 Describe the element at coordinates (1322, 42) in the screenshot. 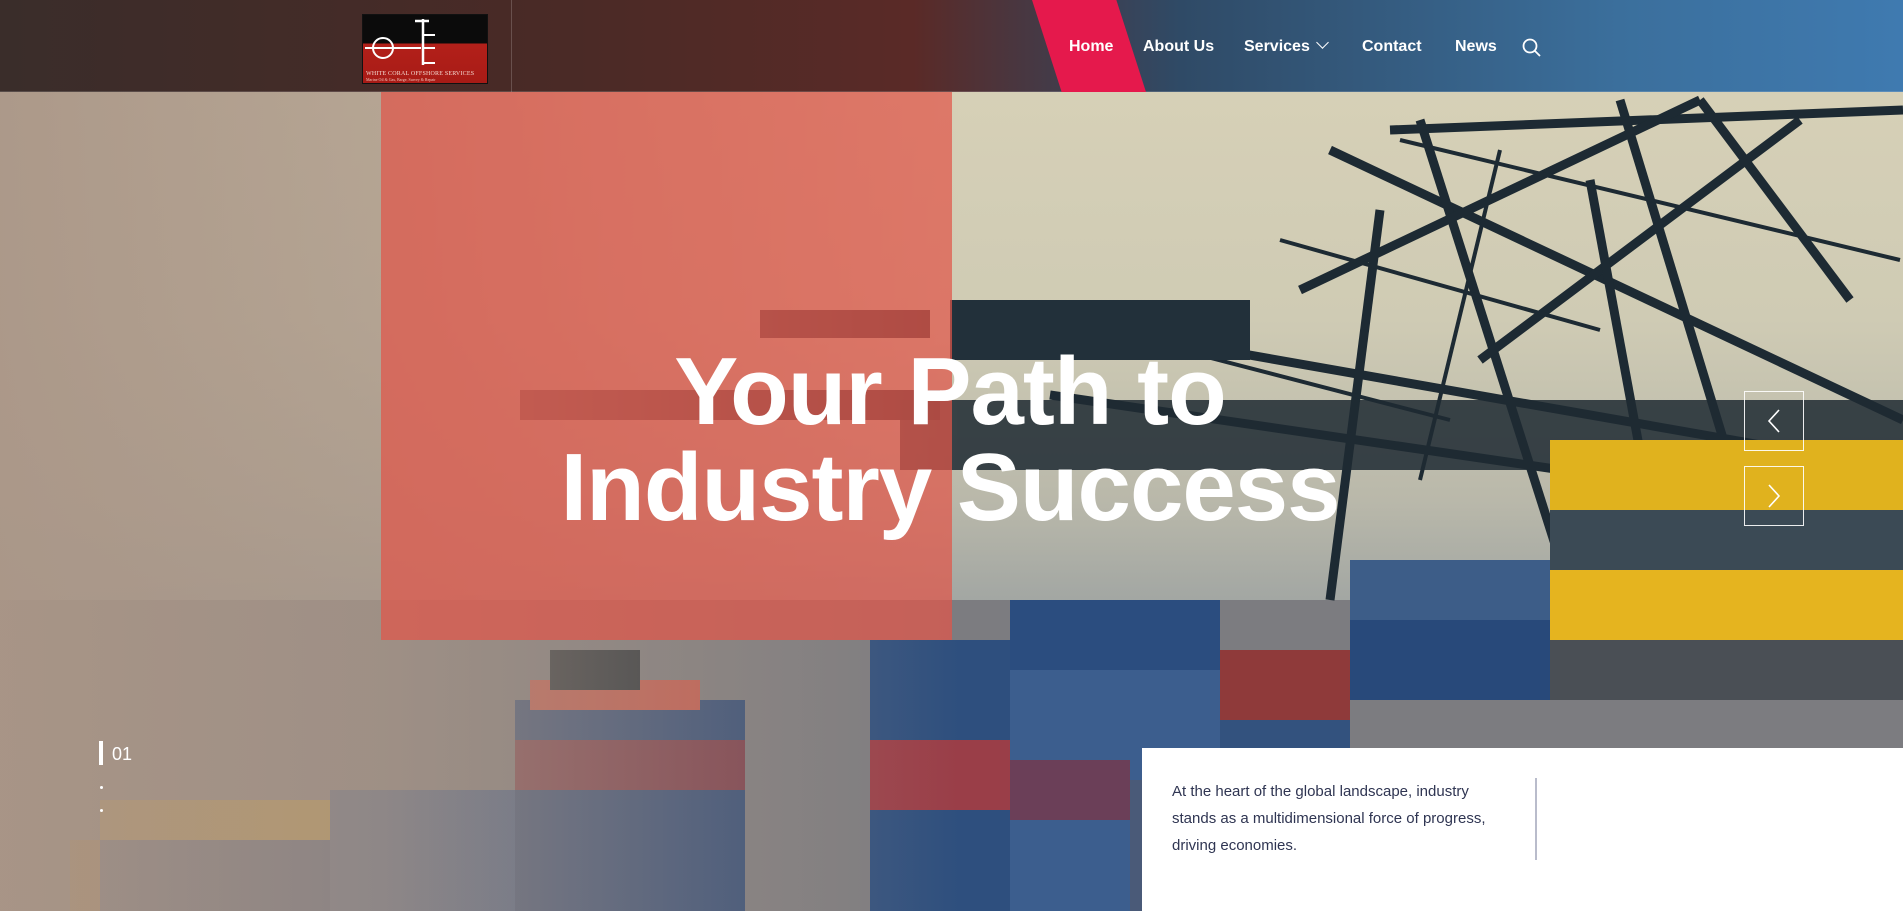

I see `chevron-down-icon` at that location.